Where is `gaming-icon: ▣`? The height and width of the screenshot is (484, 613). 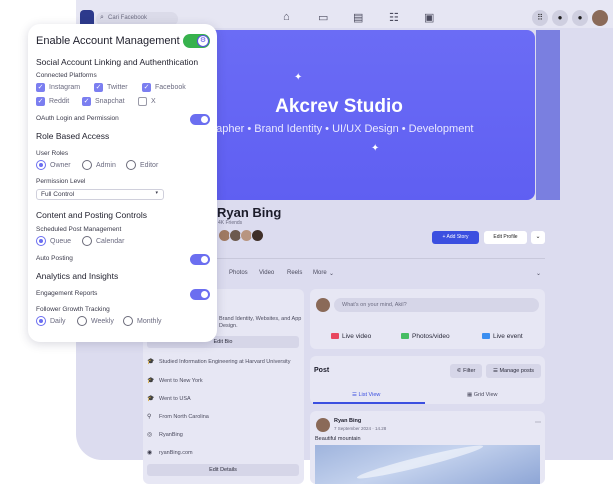 gaming-icon: ▣ is located at coordinates (429, 17).